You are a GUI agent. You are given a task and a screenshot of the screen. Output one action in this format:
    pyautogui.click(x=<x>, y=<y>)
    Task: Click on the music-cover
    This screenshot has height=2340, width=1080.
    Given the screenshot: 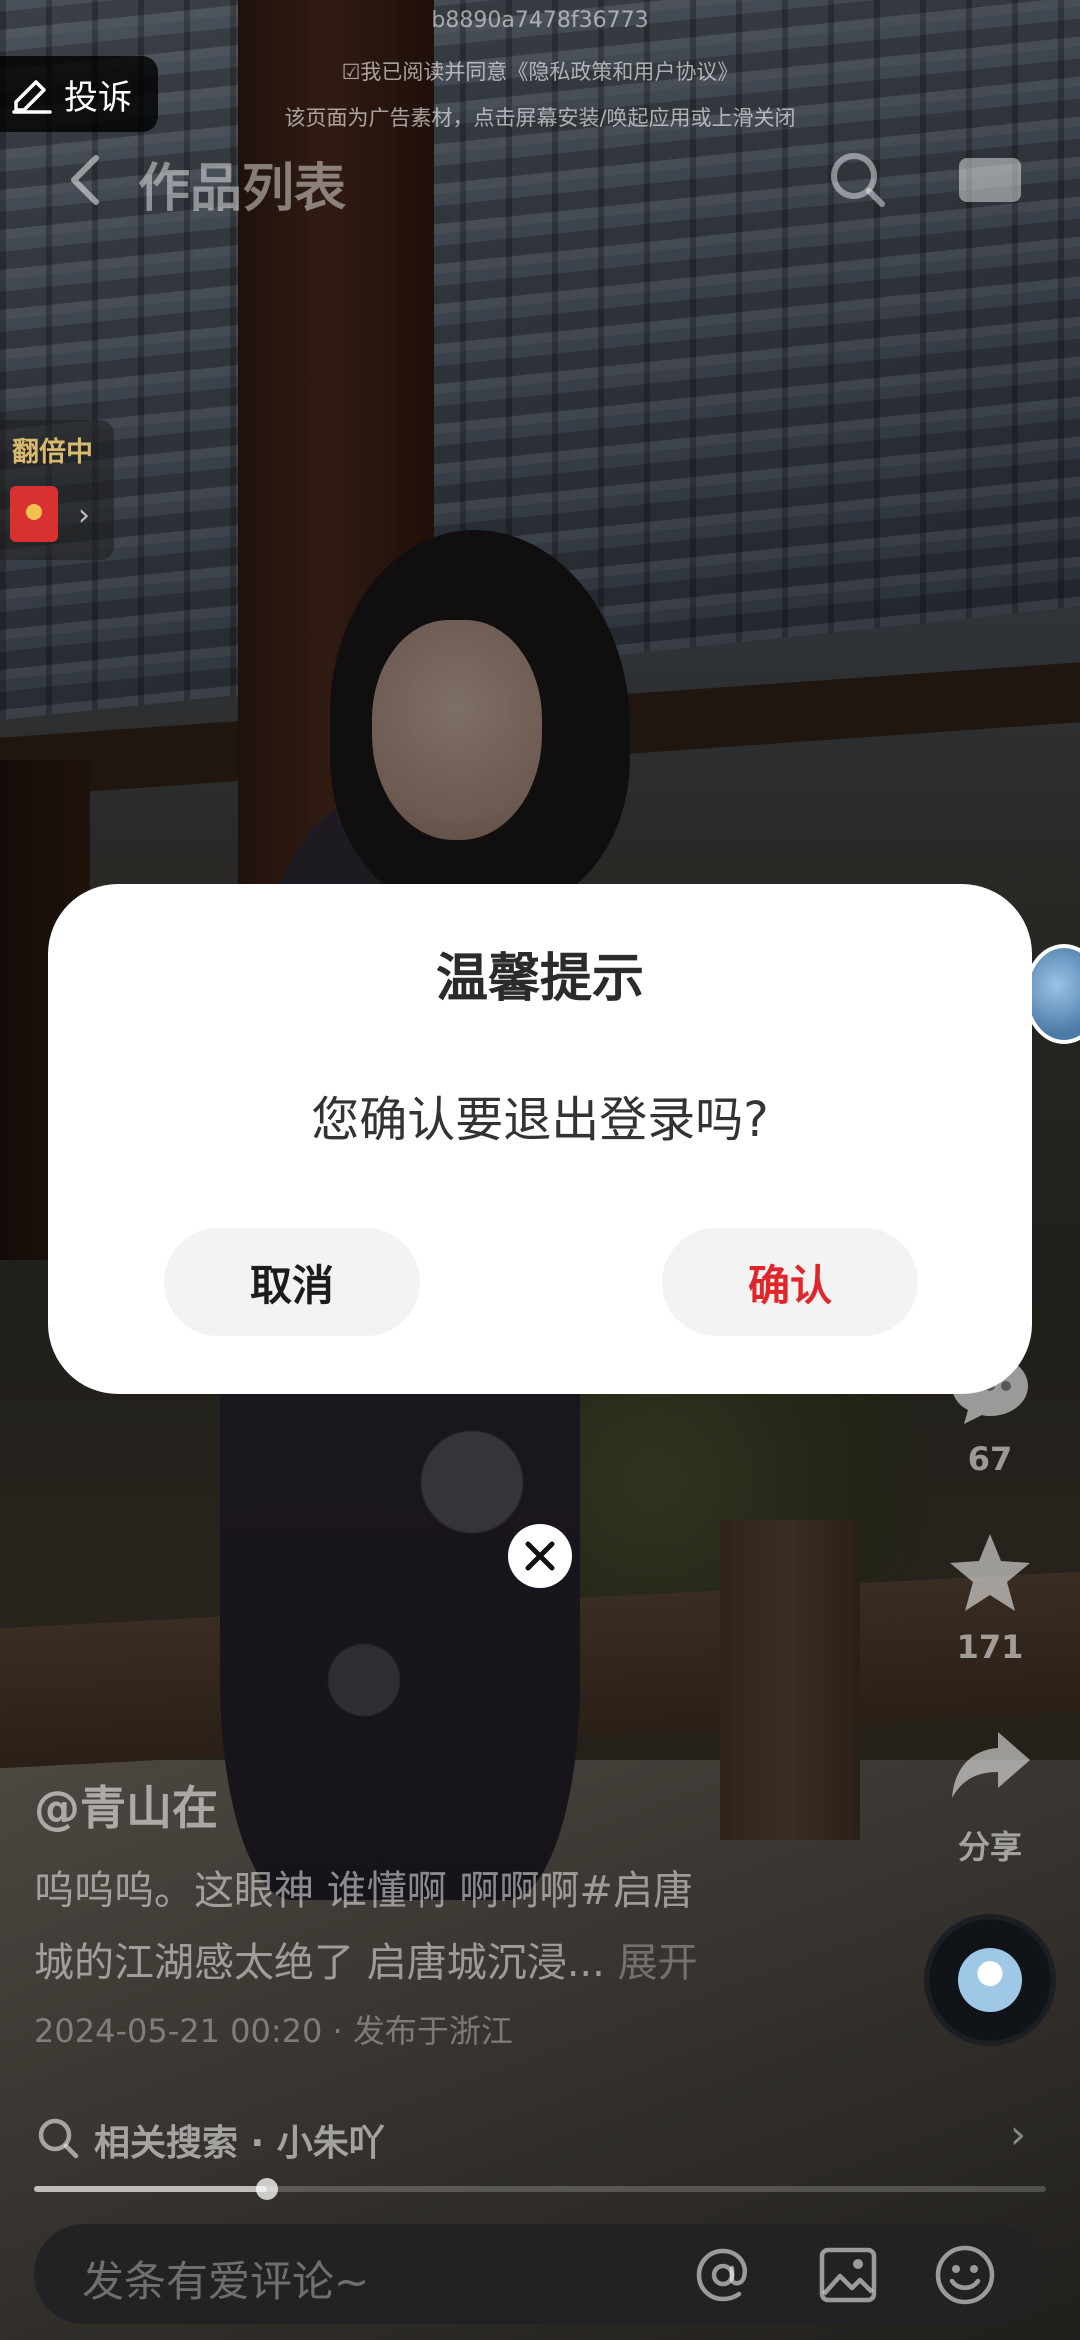 What is the action you would take?
    pyautogui.click(x=990, y=1980)
    